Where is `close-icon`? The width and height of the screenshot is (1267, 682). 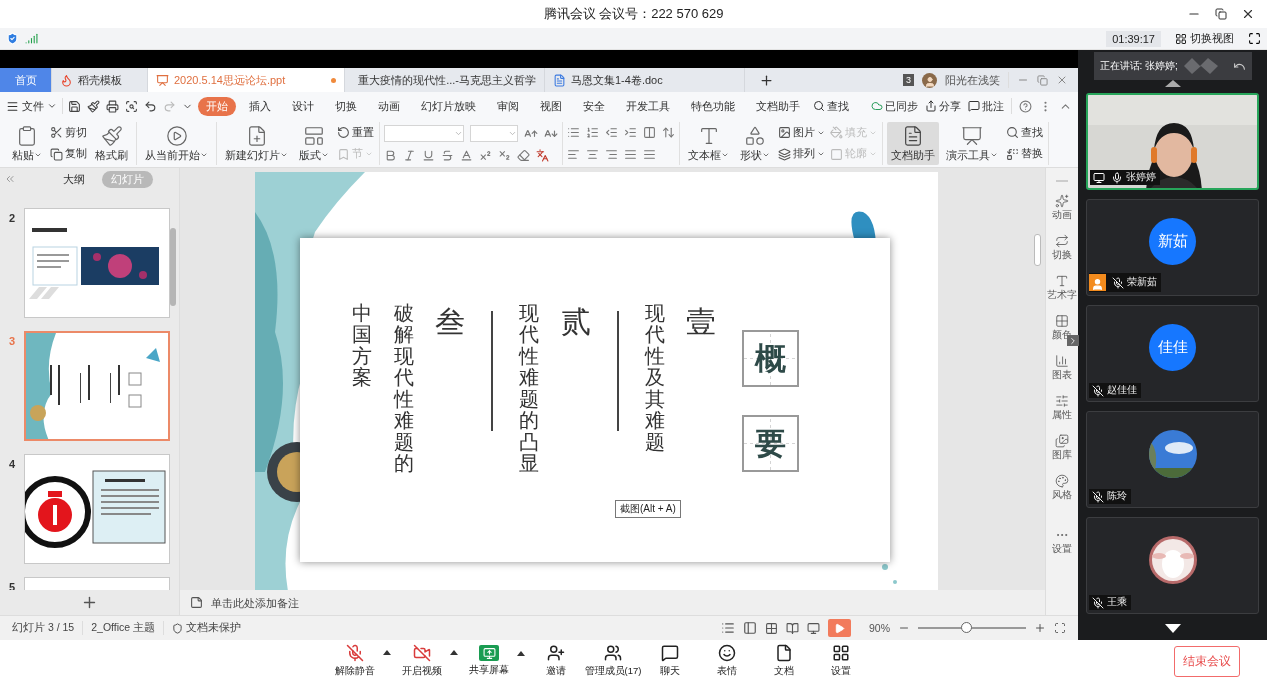 close-icon is located at coordinates (1248, 14).